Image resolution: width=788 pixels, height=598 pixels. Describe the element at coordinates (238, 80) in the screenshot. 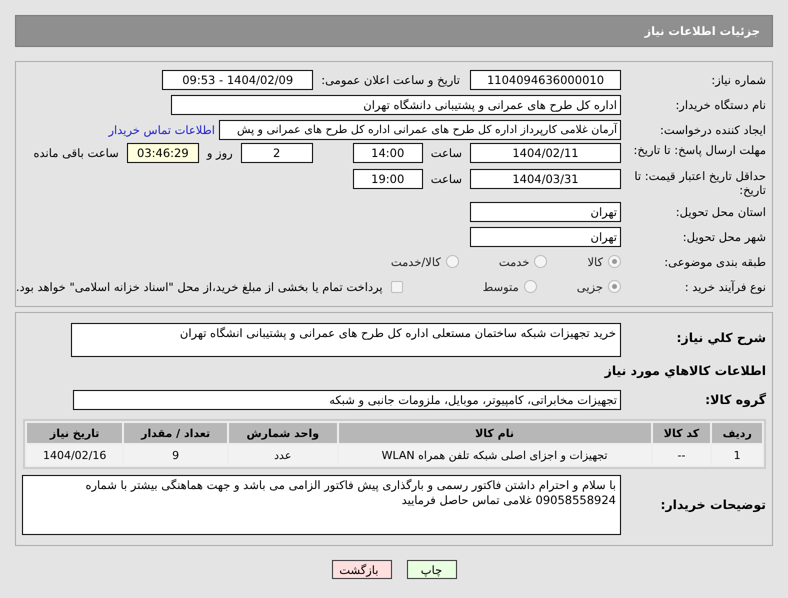

I see `announce-date-field: 1404/02/09 - 09:53` at that location.